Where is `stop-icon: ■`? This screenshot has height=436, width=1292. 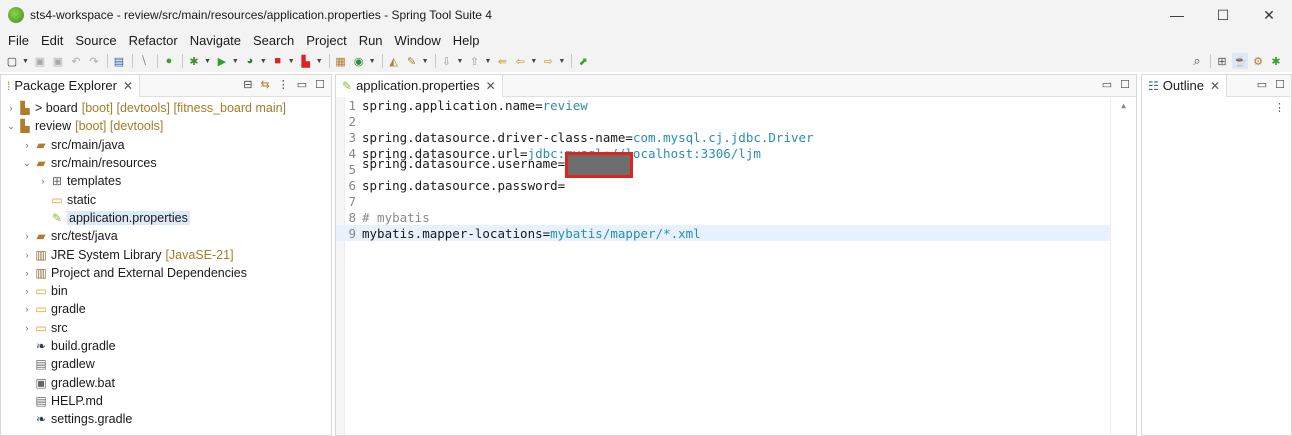
stop-icon: ■ is located at coordinates (278, 61).